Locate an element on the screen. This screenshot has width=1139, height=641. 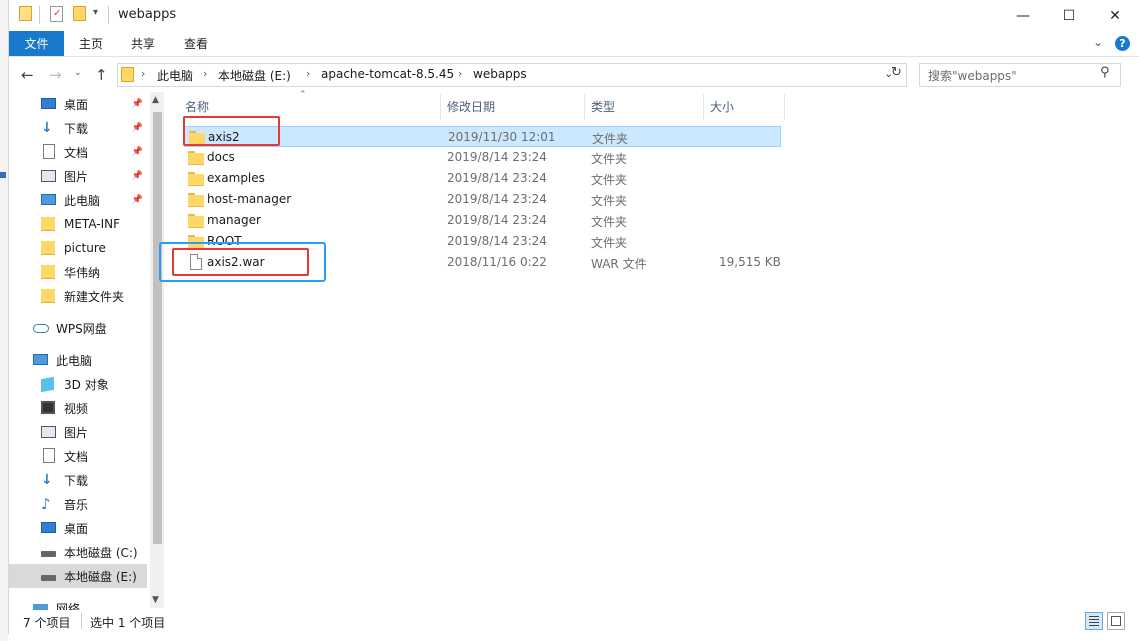
details-view-icon is located at coordinates (1094, 621).